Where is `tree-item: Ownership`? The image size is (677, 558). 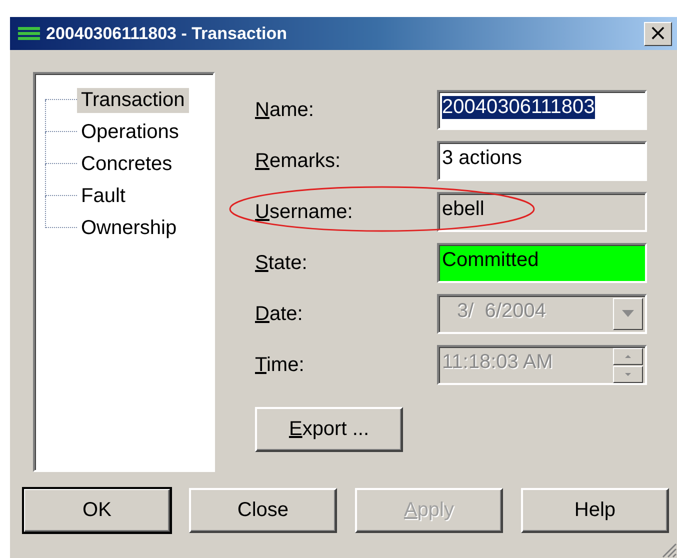
tree-item: Ownership is located at coordinates (129, 228).